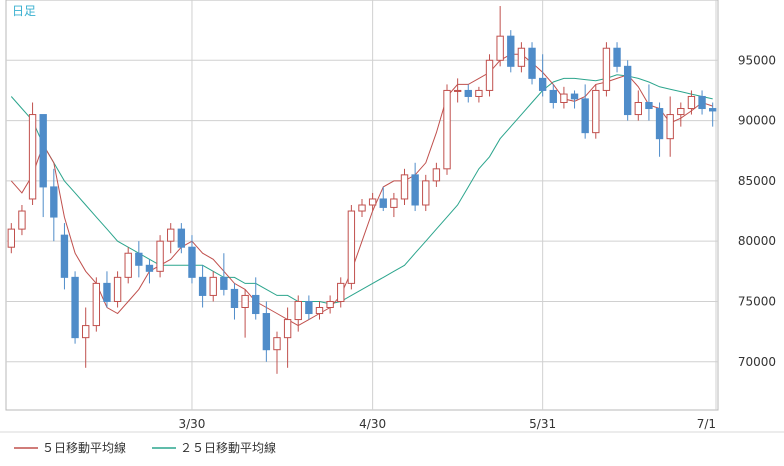 Image resolution: width=784 pixels, height=466 pixels. Describe the element at coordinates (757, 210) in the screenshot. I see `y-axis: 70000 75000 80000 85000 90000 95000` at that location.